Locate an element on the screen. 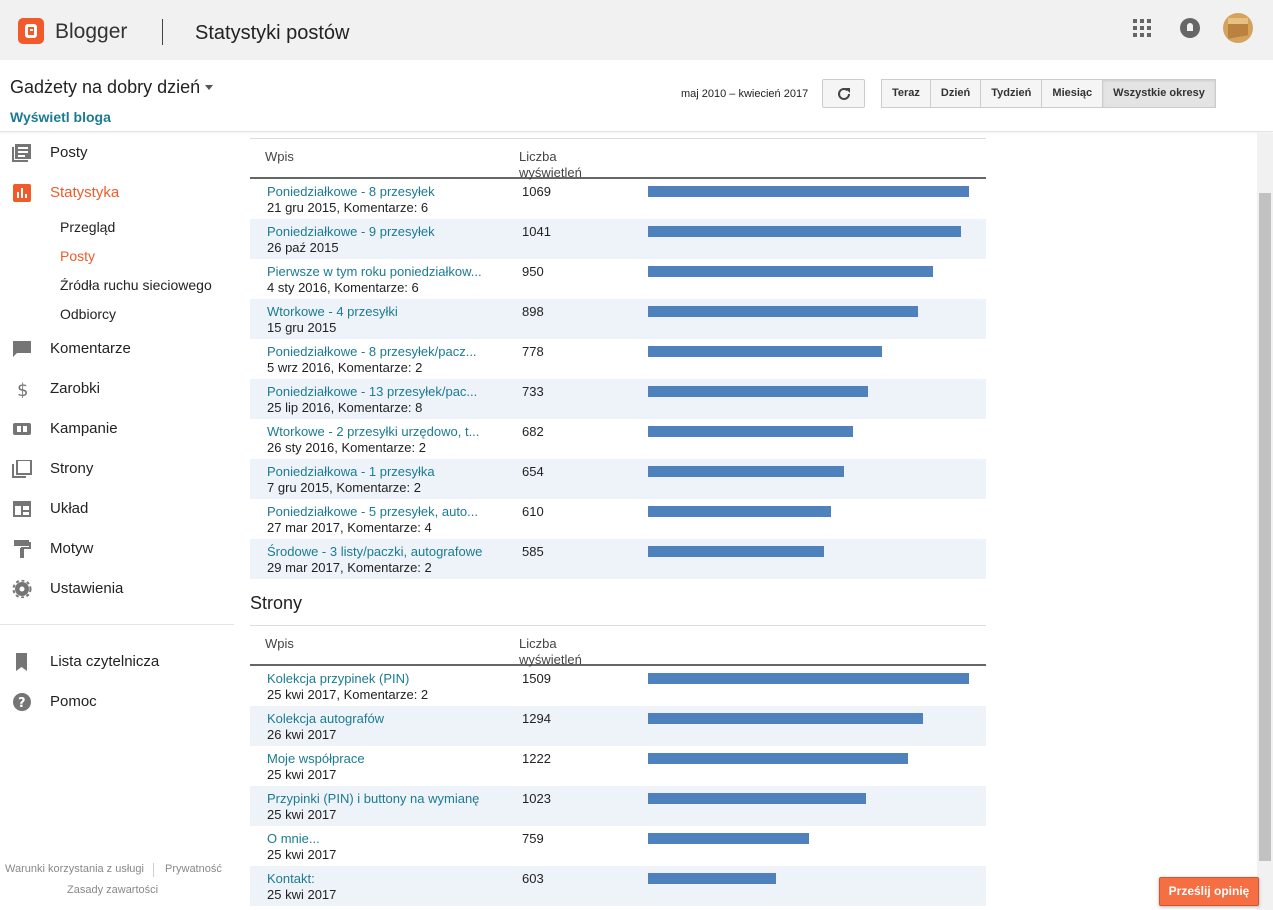 The image size is (1273, 910). terms-link: Warunki korzystania z usługi is located at coordinates (74, 869).